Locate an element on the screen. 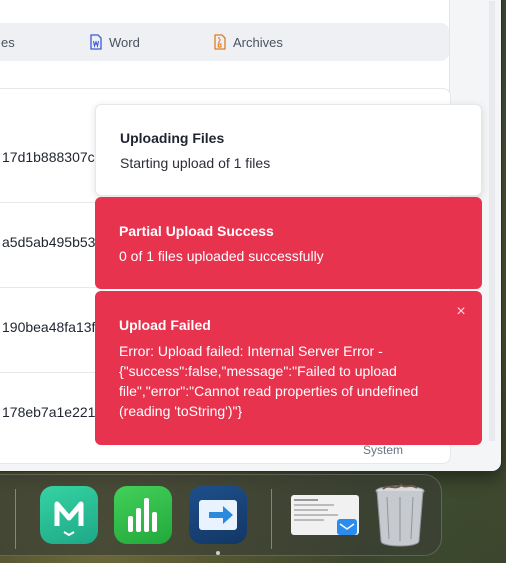  file-hash: a5d5ab495b53 is located at coordinates (49, 242).